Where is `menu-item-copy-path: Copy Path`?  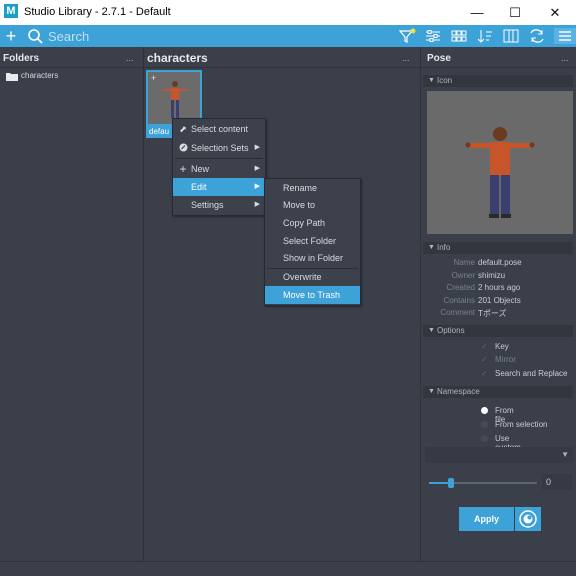
menu-item-copy-path: Copy Path is located at coordinates (312, 223).